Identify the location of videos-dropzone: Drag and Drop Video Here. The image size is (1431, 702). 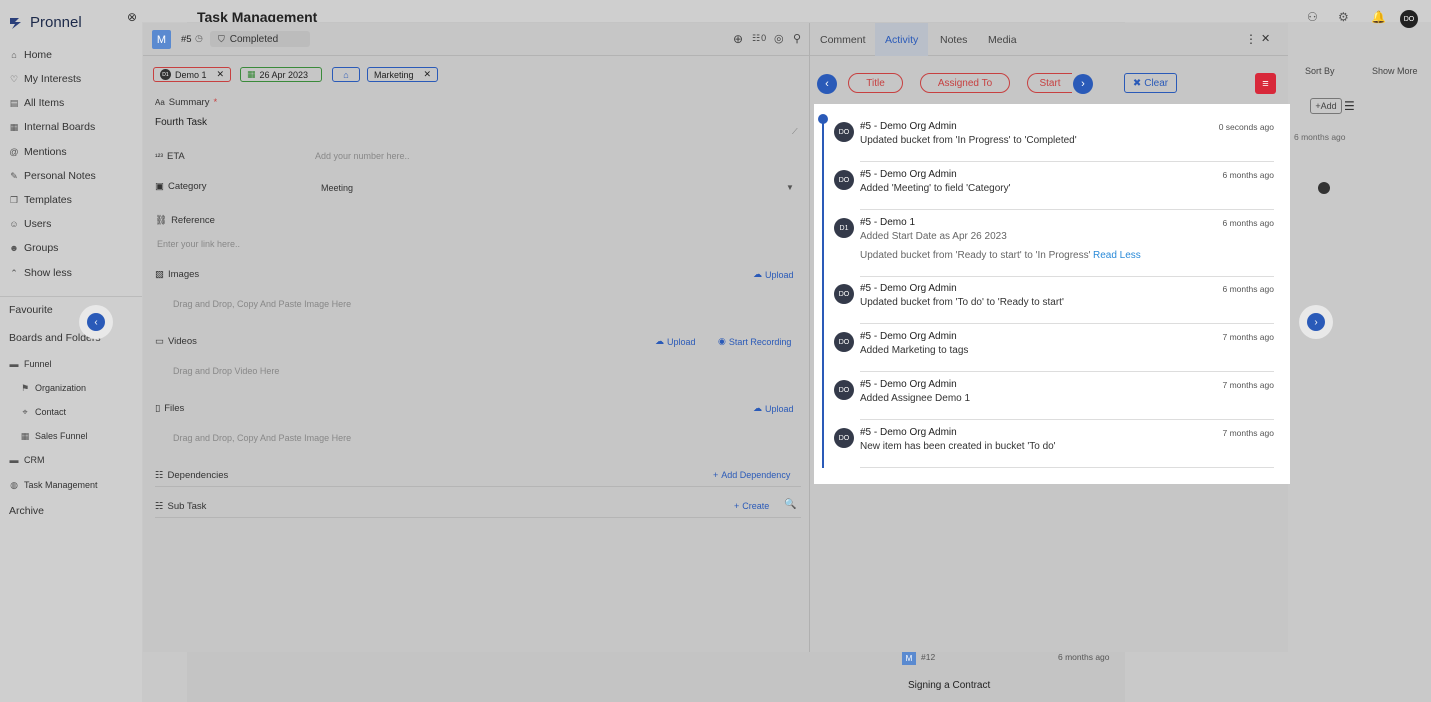
(226, 371).